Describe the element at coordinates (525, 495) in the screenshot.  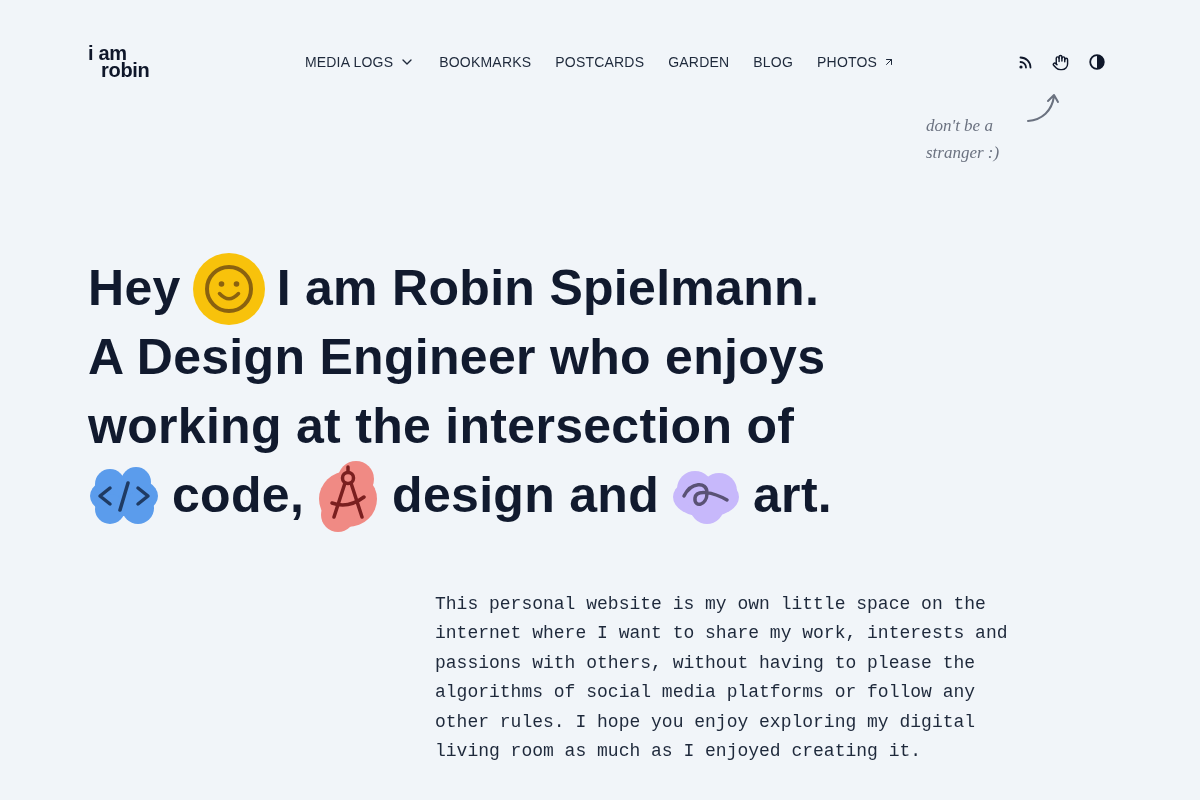
I see `headline-text: design and` at that location.